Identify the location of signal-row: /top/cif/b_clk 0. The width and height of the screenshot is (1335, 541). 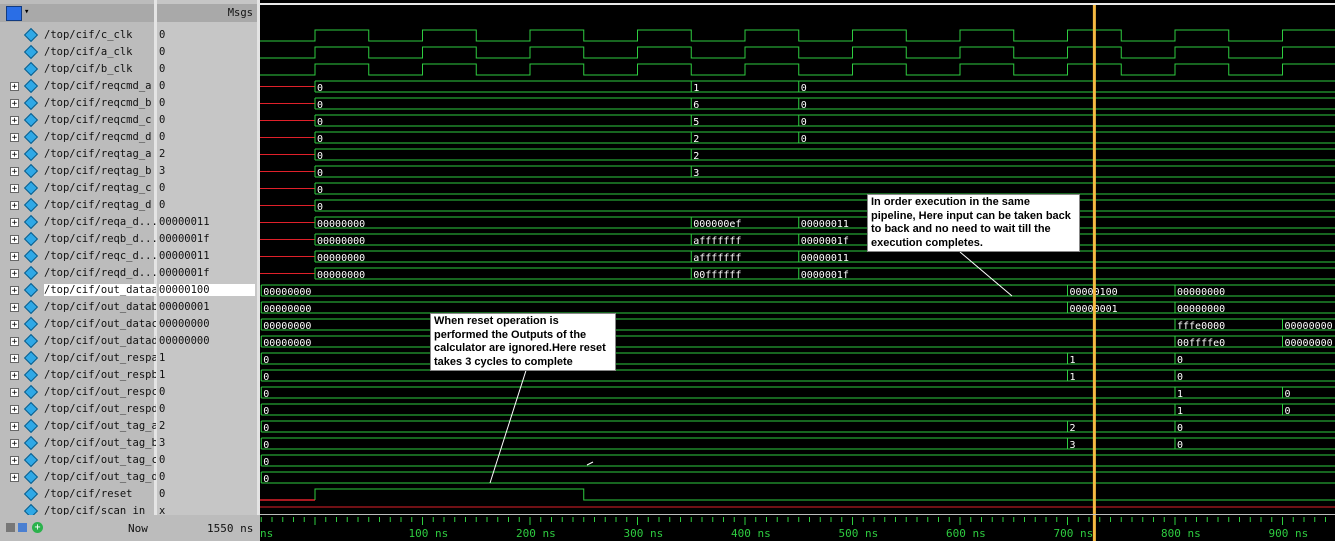
(128, 69).